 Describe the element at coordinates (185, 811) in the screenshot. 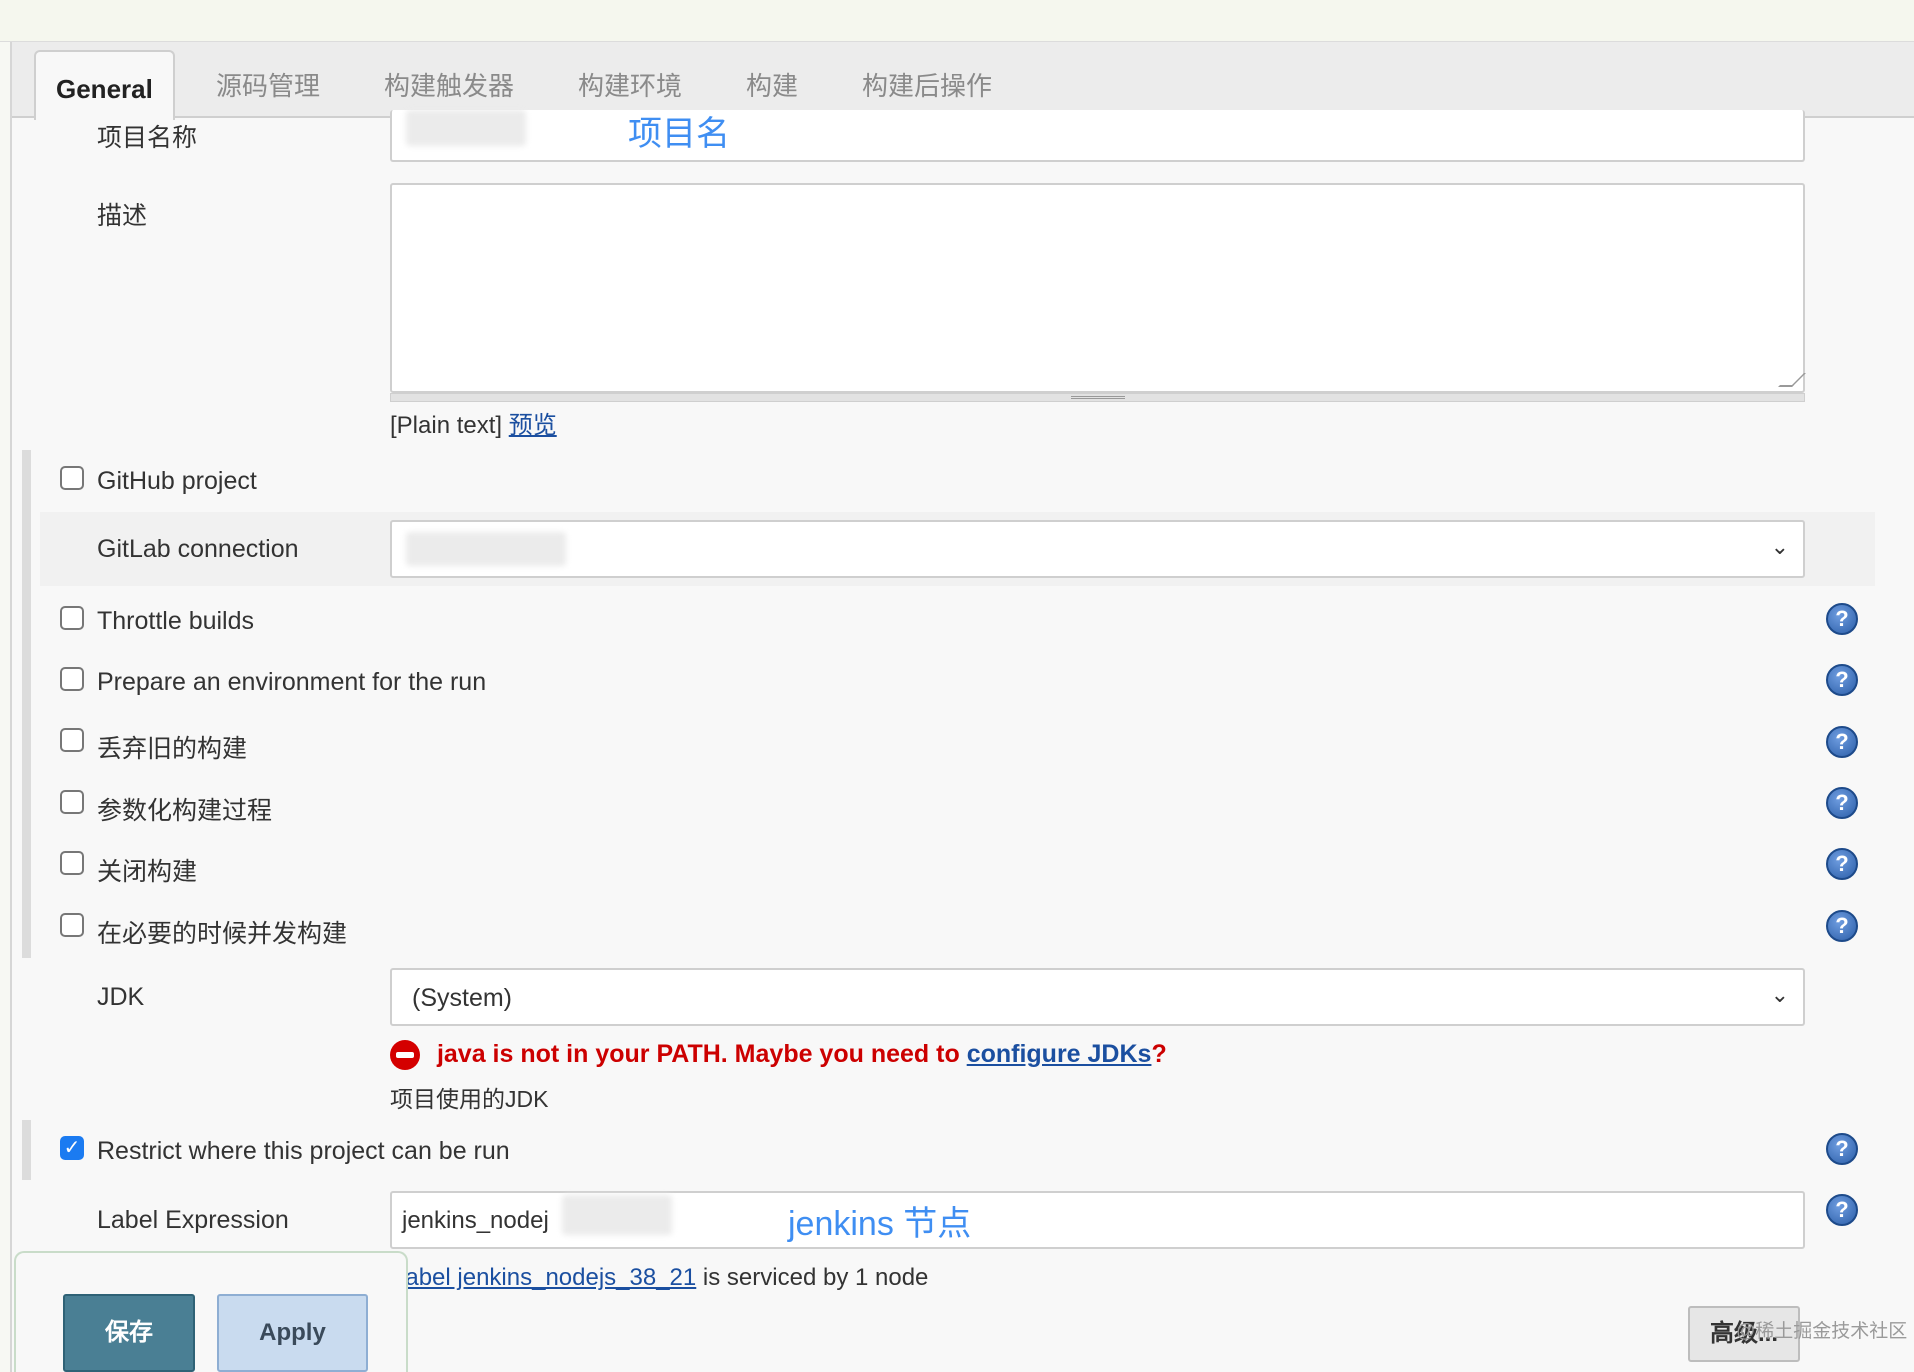

I see `parameterized-build-label: 参数化构建过程` at that location.